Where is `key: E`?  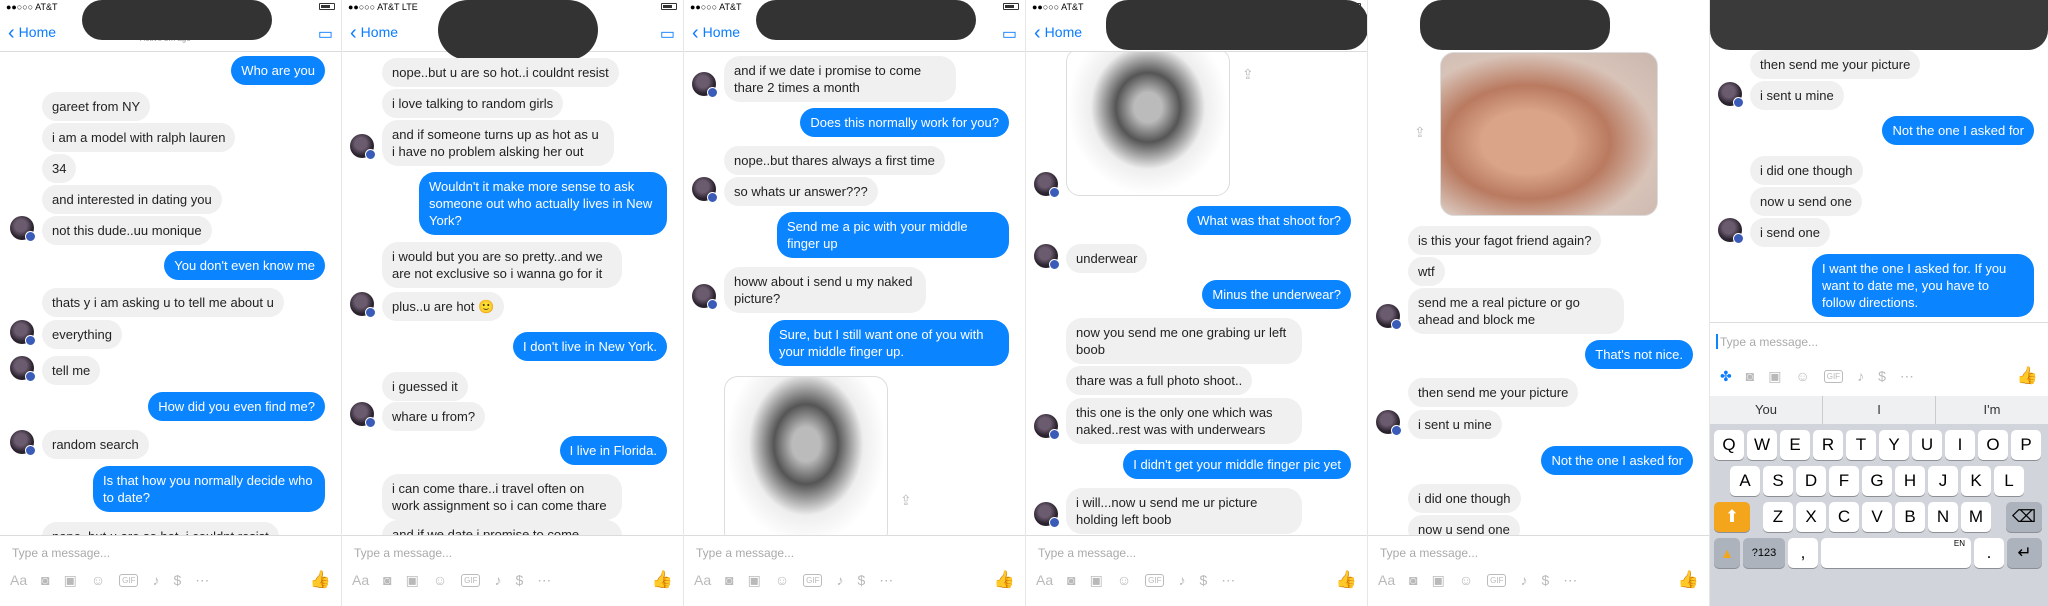 key: E is located at coordinates (1795, 445).